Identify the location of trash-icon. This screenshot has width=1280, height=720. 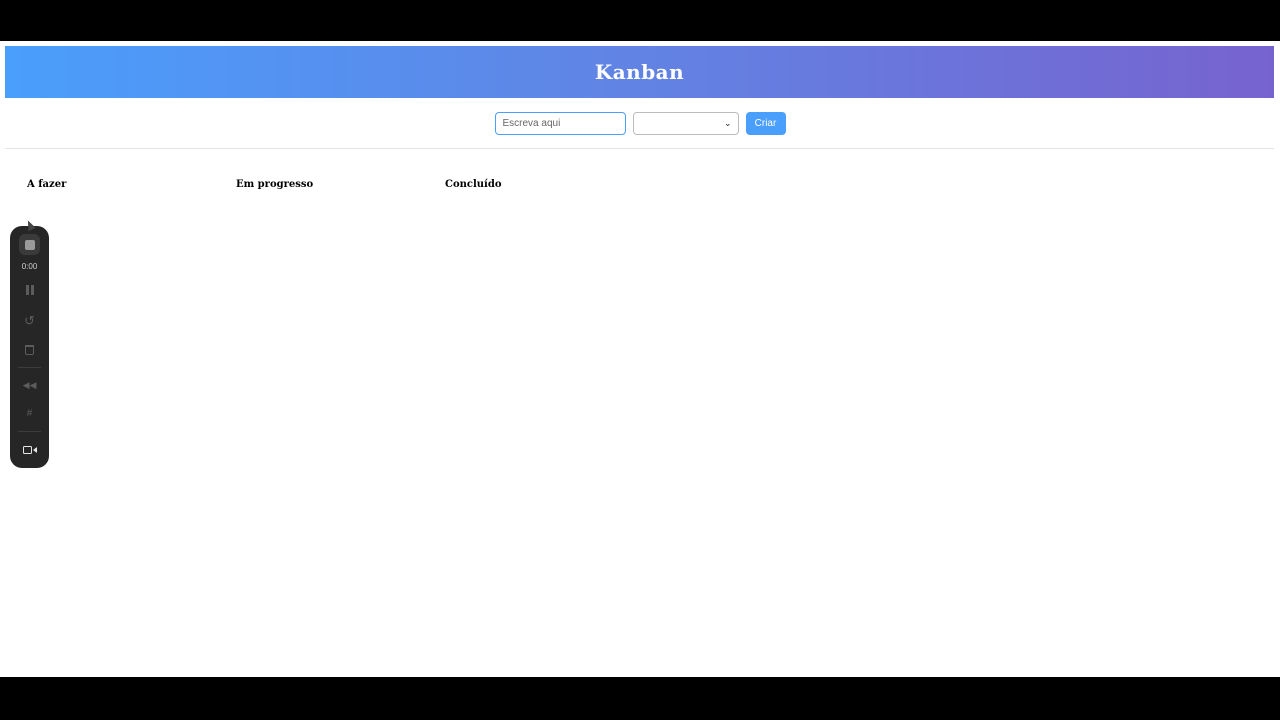
(29, 350).